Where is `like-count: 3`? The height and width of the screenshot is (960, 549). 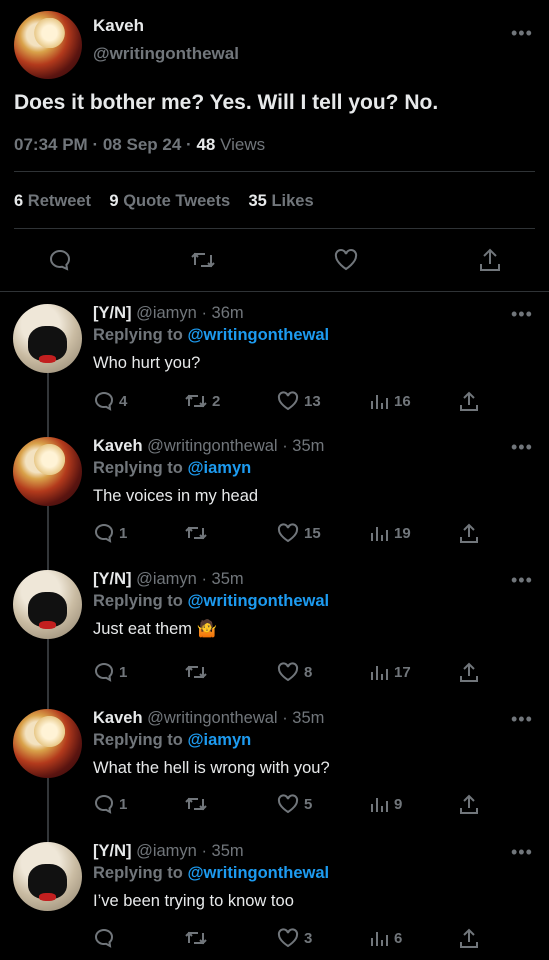
like-count: 3 is located at coordinates (308, 938).